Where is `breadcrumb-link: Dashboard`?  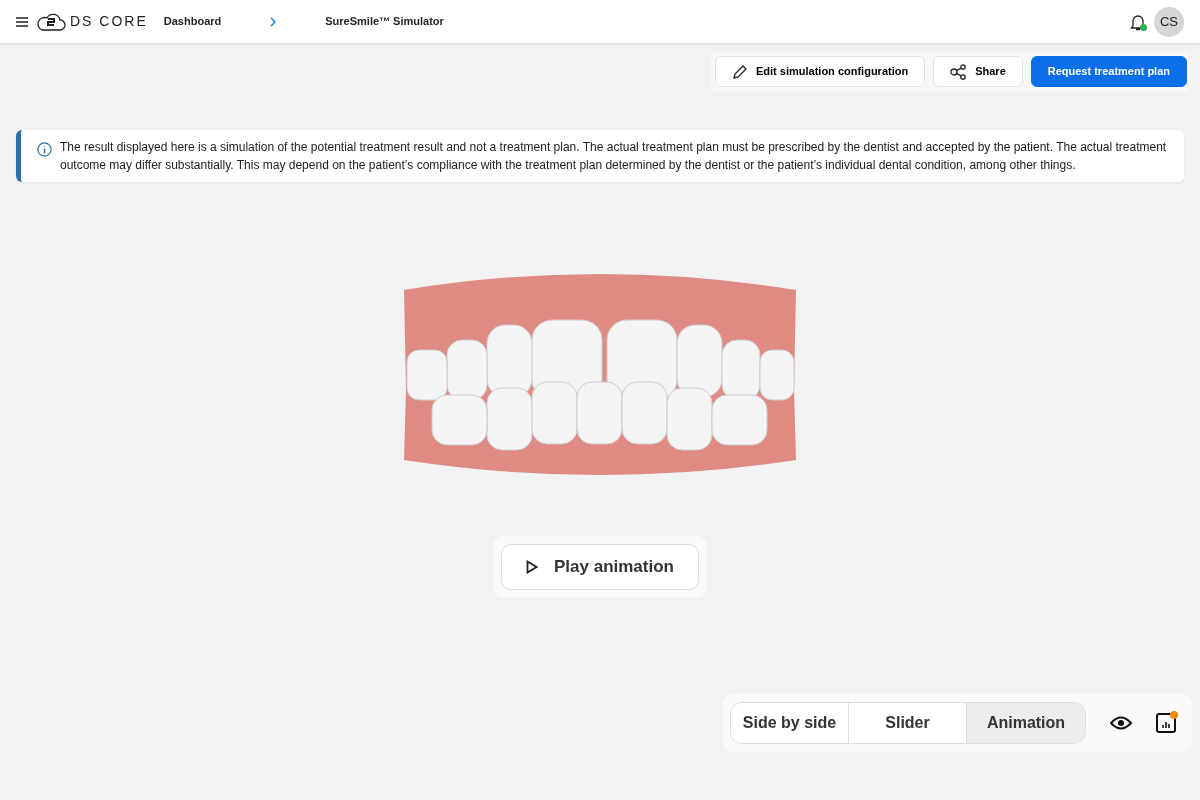 breadcrumb-link: Dashboard is located at coordinates (192, 21).